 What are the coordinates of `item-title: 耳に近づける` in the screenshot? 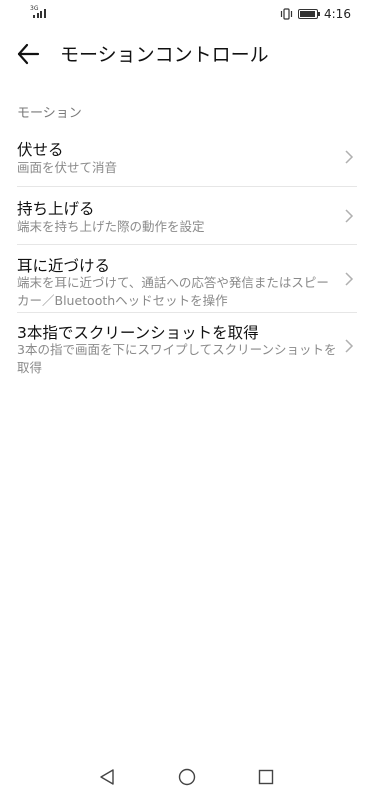 It's located at (64, 266).